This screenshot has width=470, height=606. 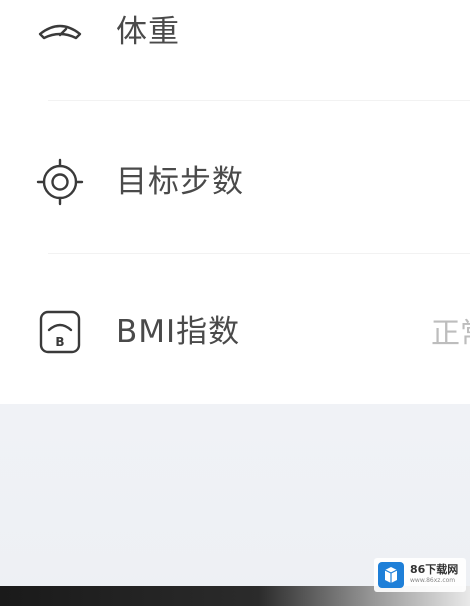 What do you see at coordinates (148, 32) in the screenshot?
I see `weight-label: 体重` at bounding box center [148, 32].